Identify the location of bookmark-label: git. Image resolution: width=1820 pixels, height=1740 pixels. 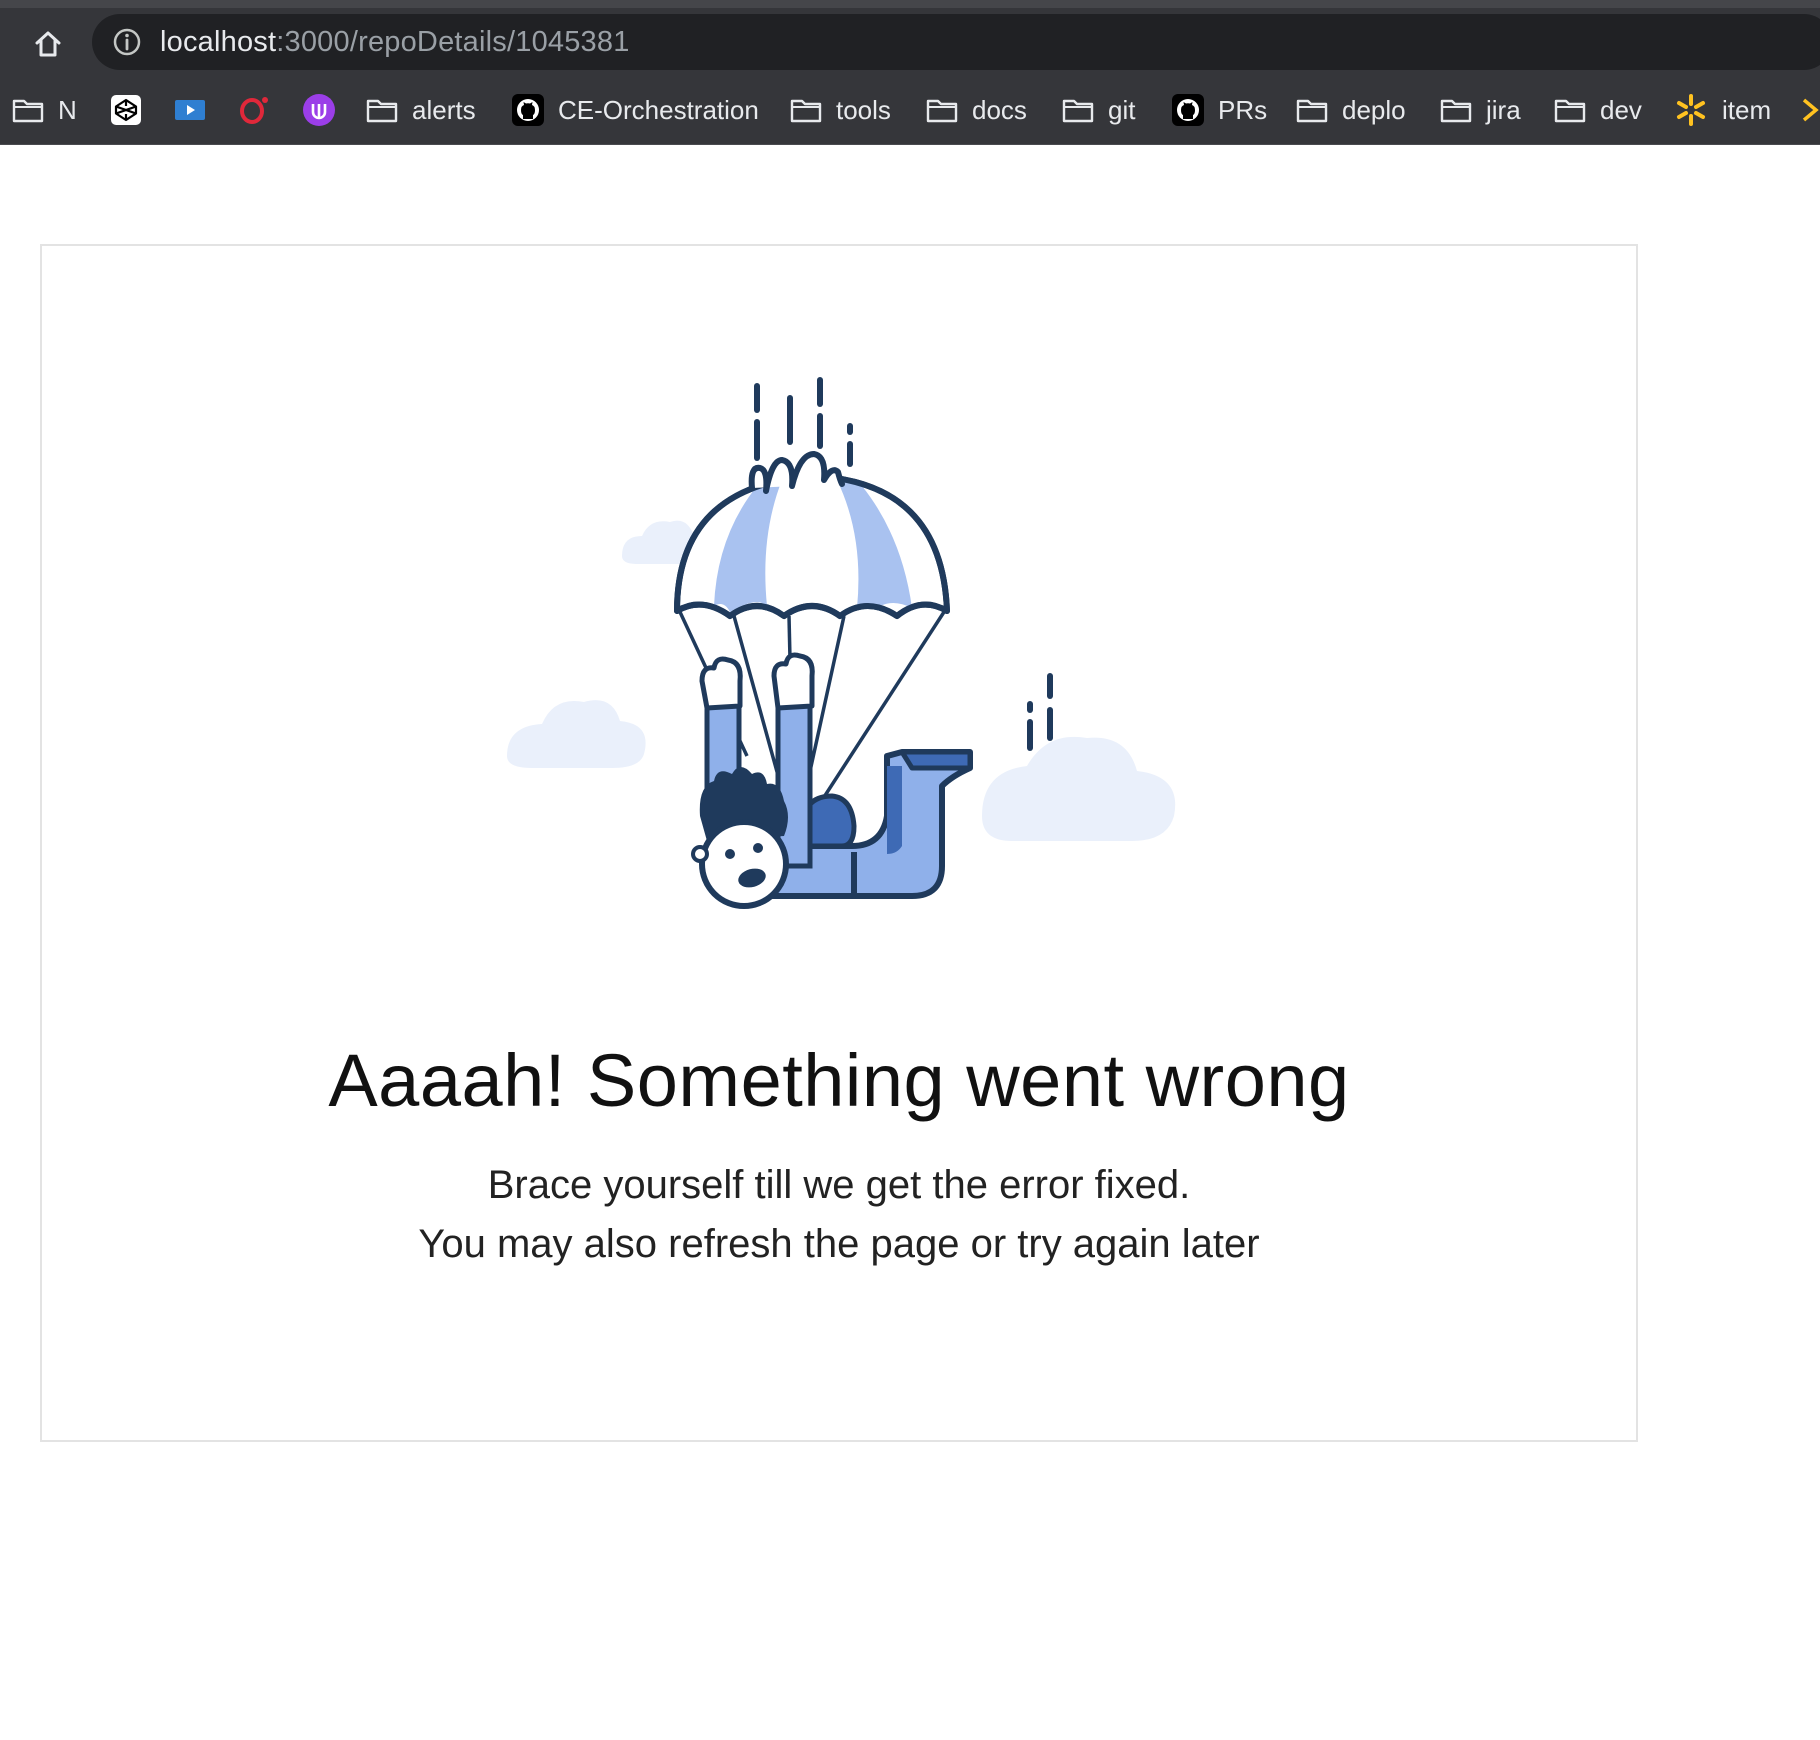
(1122, 109).